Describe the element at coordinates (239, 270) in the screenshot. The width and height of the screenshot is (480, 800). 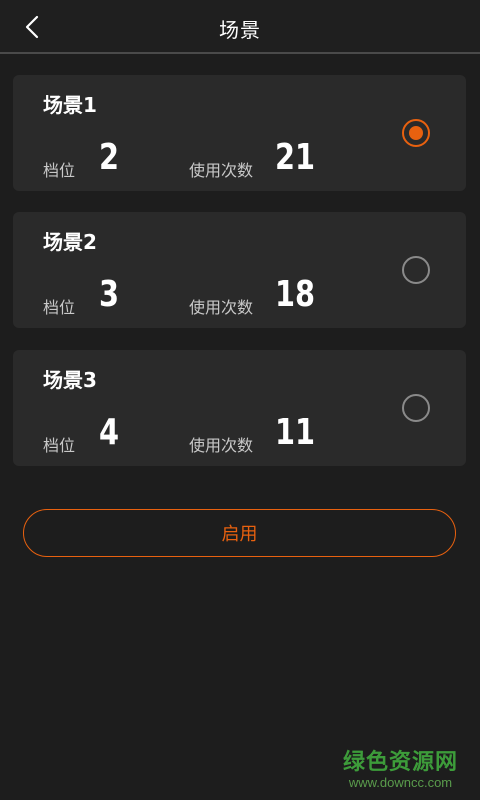
I see `scene-card-2: 场景2 档位 3 使用次数 18` at that location.